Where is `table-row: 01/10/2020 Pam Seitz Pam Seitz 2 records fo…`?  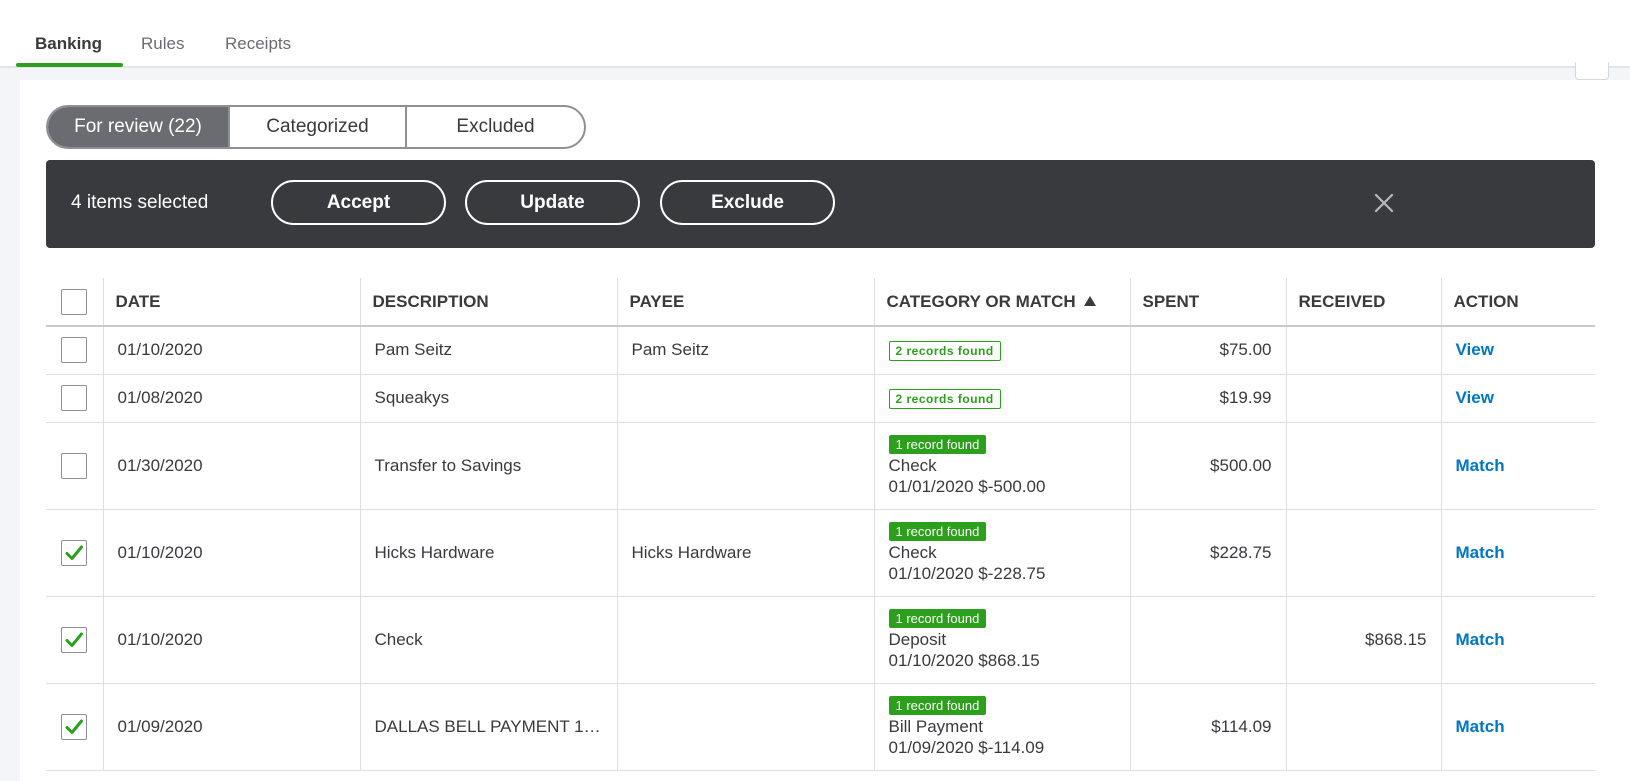 table-row: 01/10/2020 Pam Seitz Pam Seitz 2 records fo… is located at coordinates (820, 350).